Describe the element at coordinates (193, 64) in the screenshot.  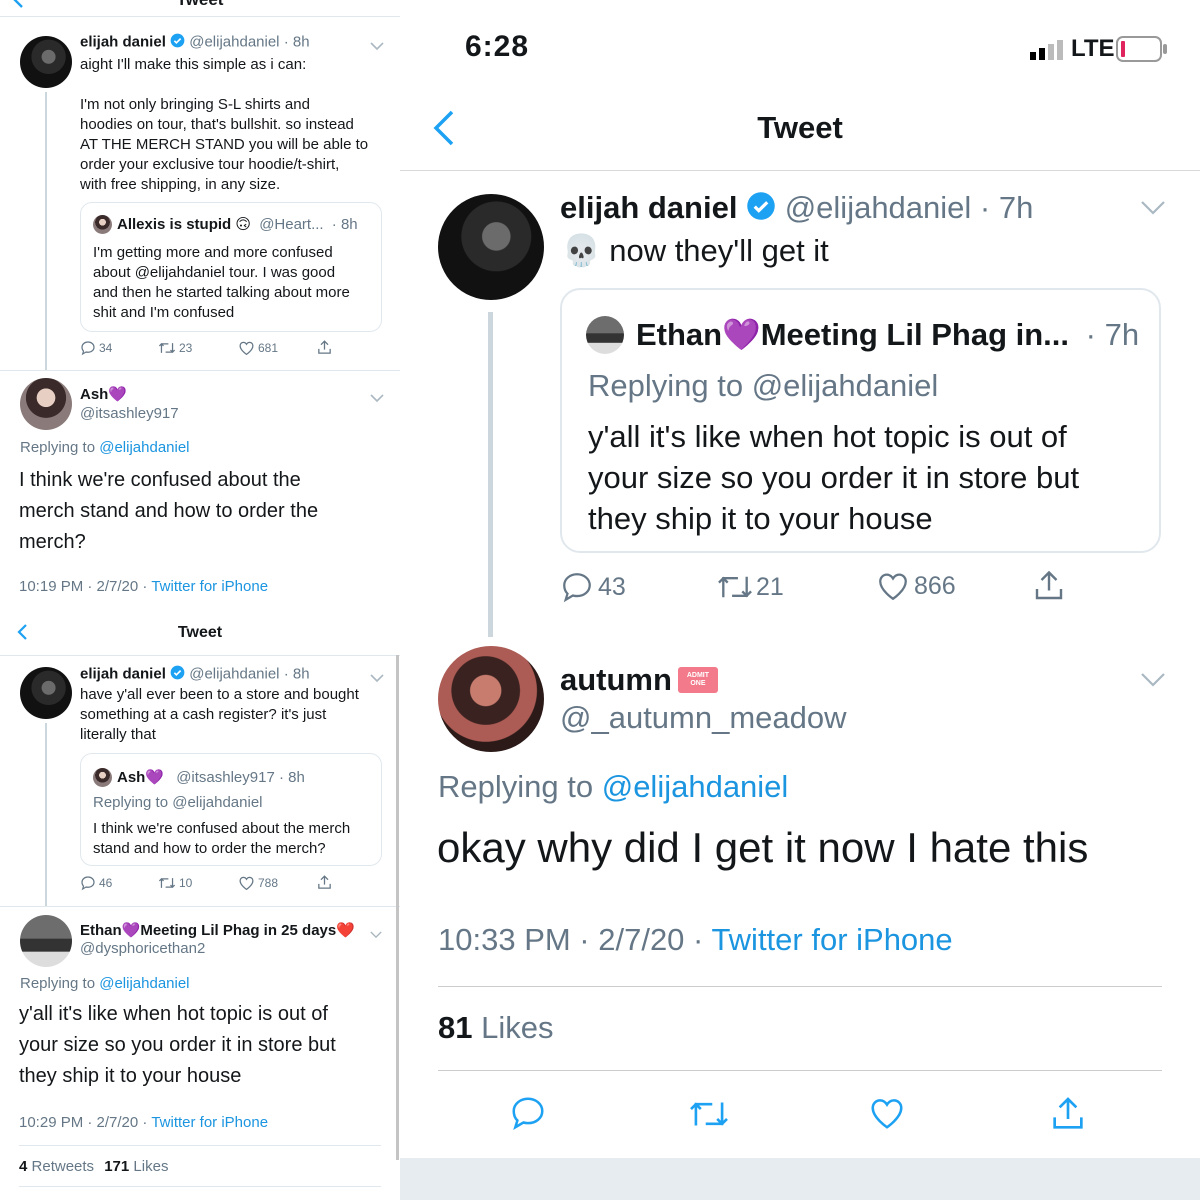
I see `tweet-text-line: aight I'll make this simple as i can:` at that location.